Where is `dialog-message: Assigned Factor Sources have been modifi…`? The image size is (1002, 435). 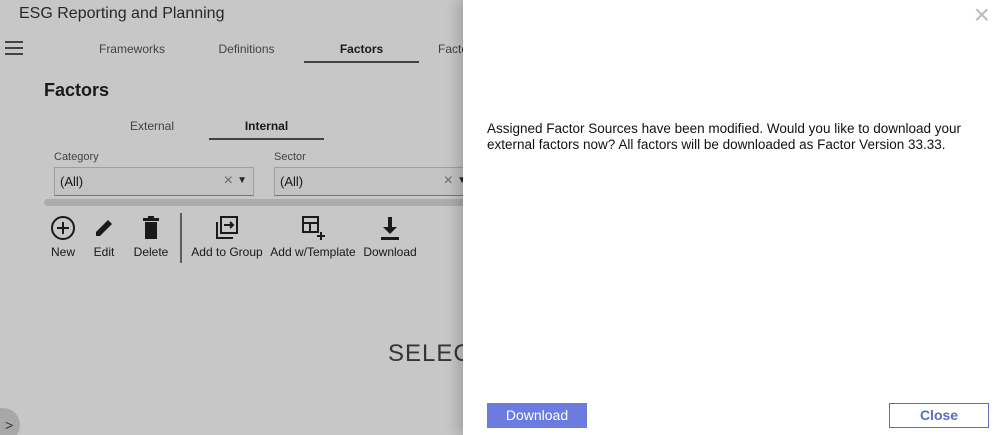
dialog-message: Assigned Factor Sources have been modifi… is located at coordinates (724, 136).